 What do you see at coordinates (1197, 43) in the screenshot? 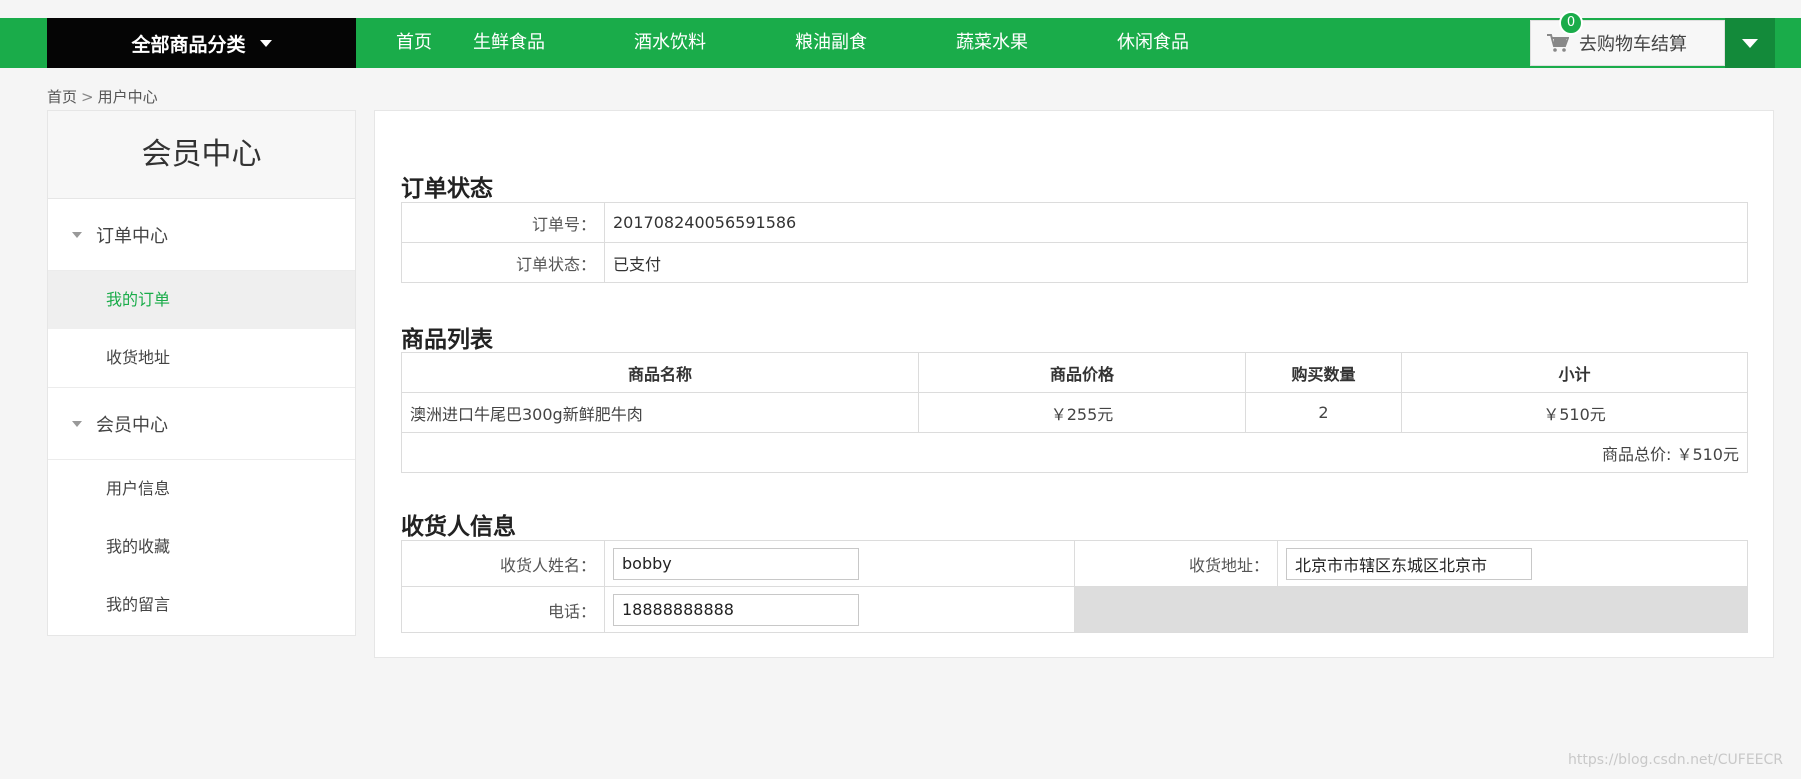
I see `nav-snacks: 休闲食品` at bounding box center [1197, 43].